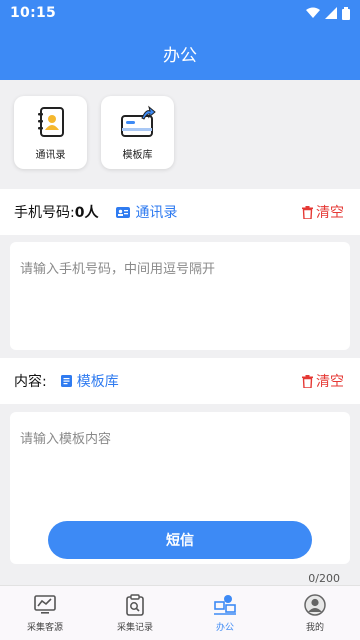 This screenshot has height=640, width=360. What do you see at coordinates (180, 540) in the screenshot?
I see `send-sms-button: 短信` at bounding box center [180, 540].